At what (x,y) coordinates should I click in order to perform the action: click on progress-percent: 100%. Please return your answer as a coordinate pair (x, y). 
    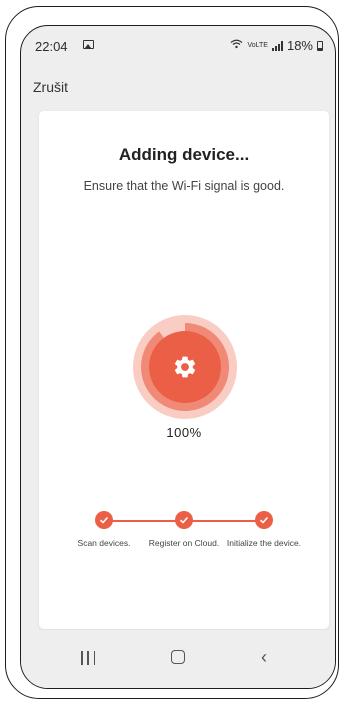
    Looking at the image, I should click on (184, 432).